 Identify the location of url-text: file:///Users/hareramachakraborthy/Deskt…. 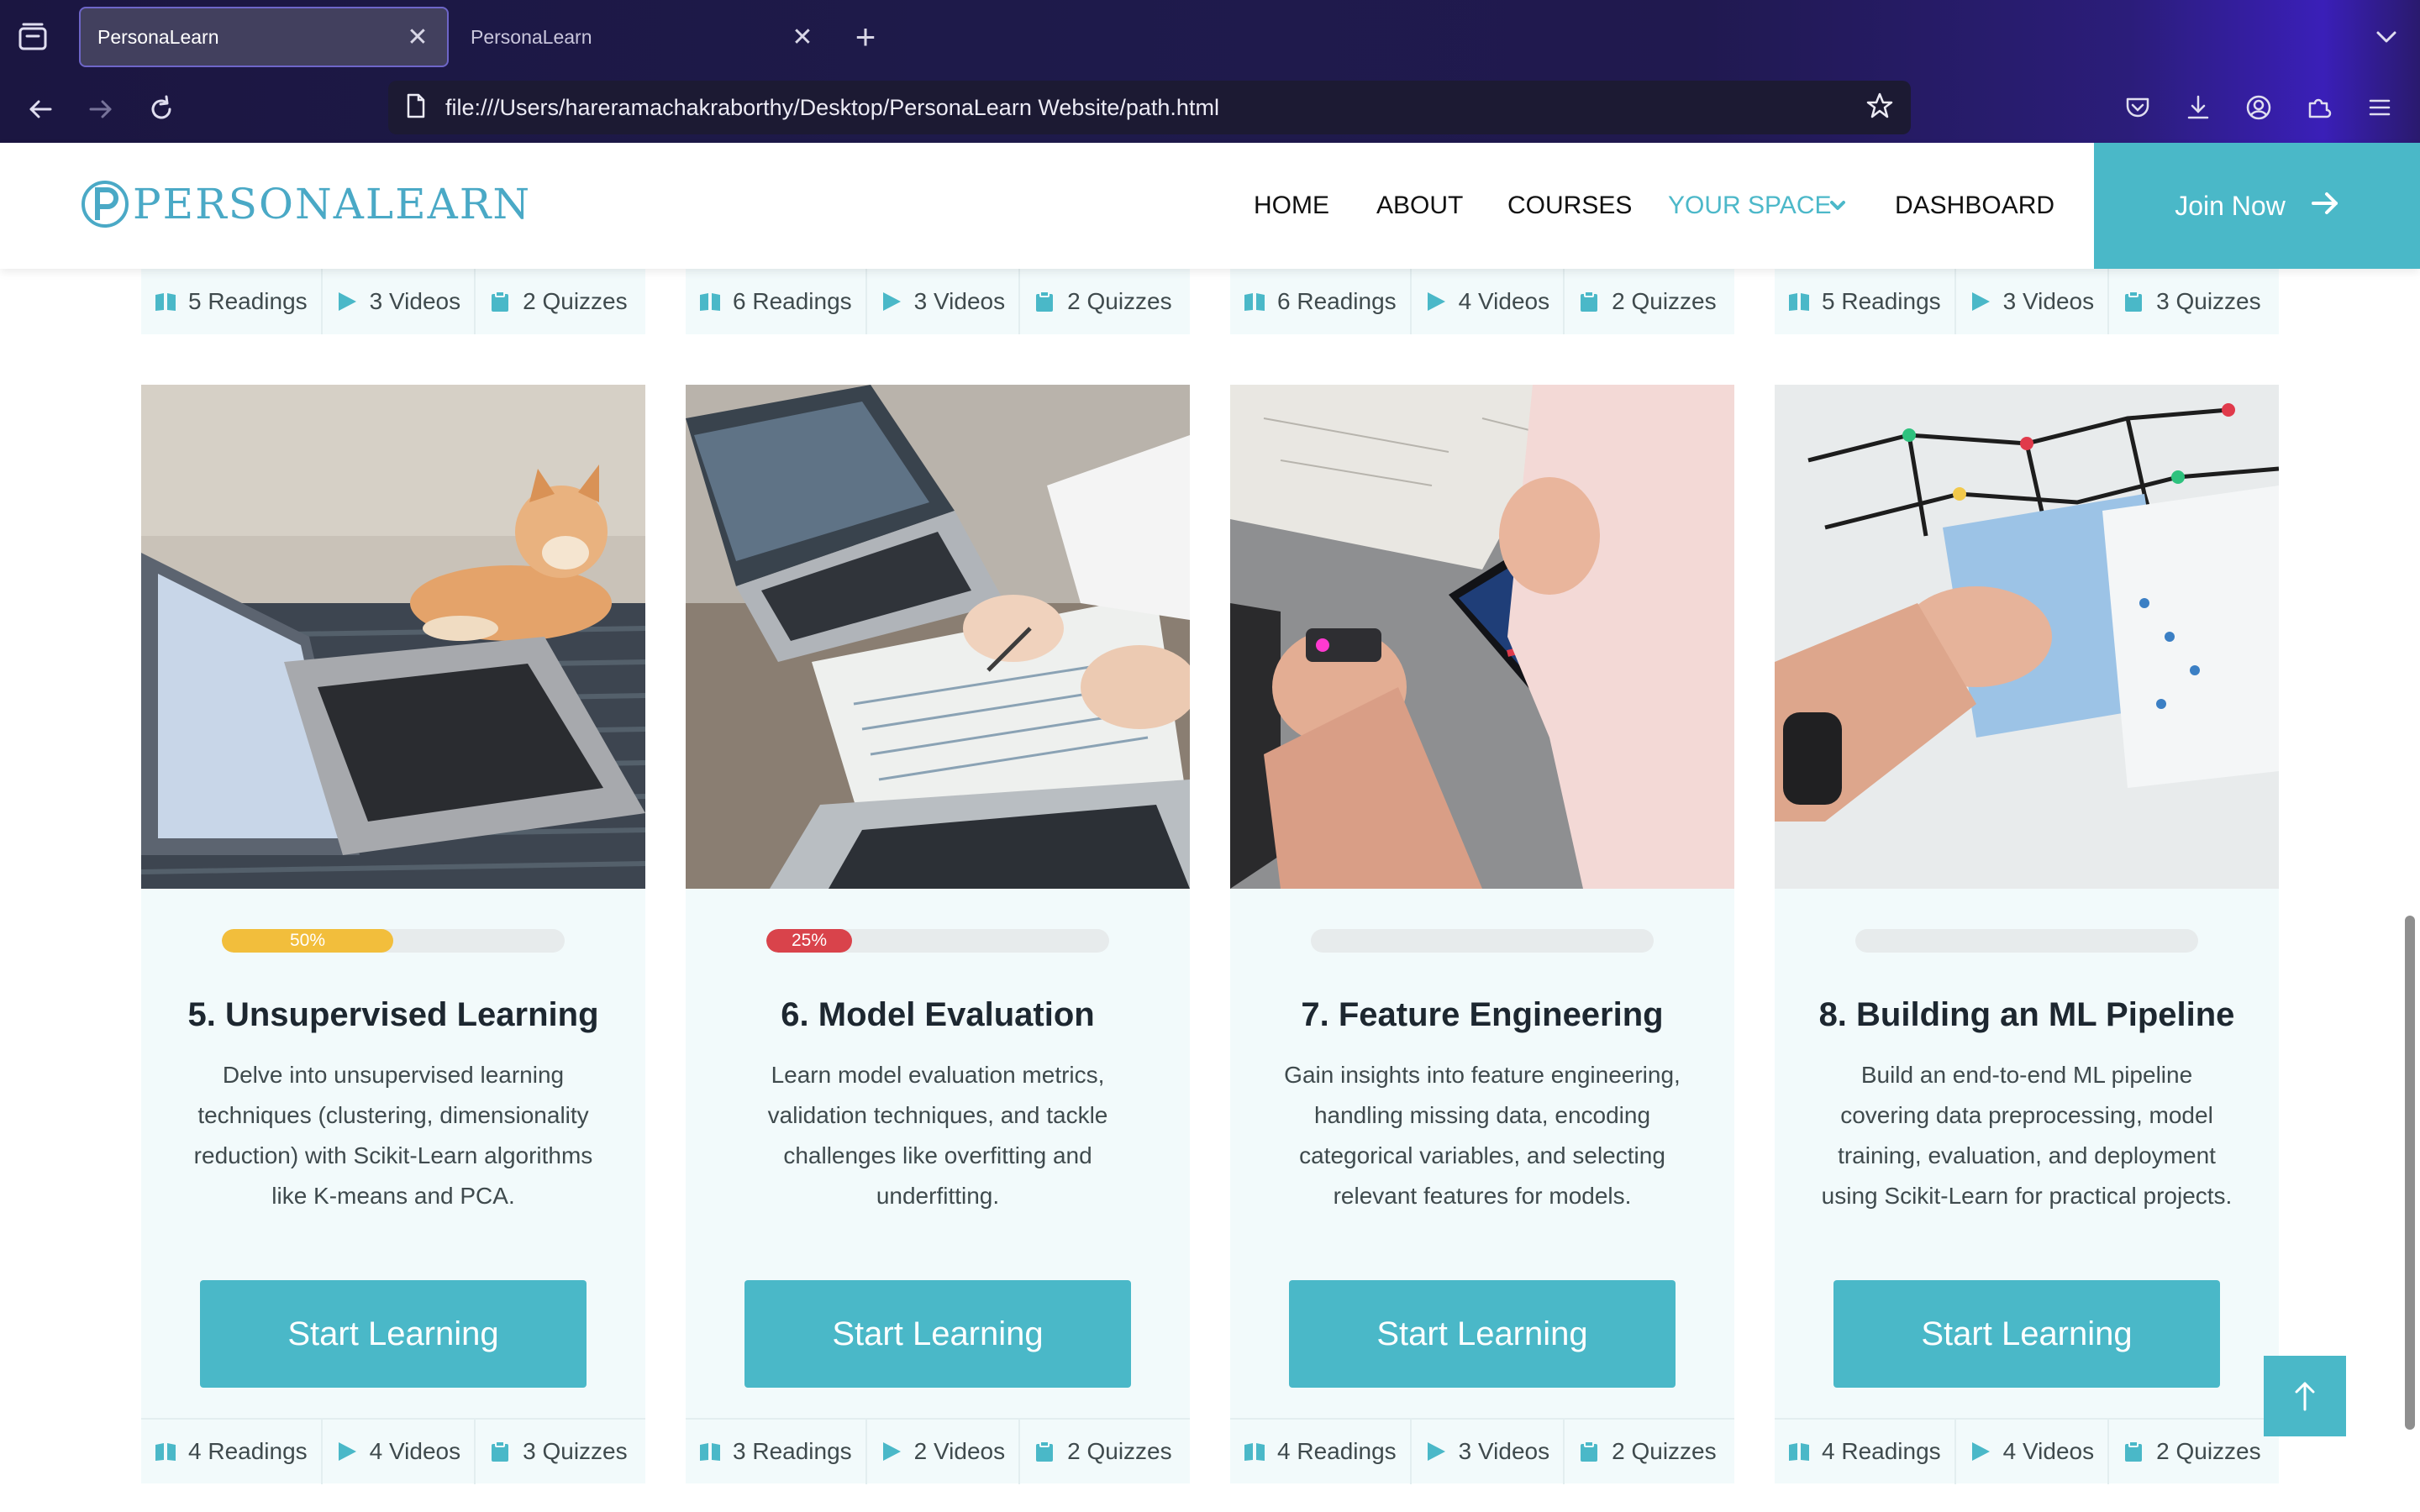
(1155, 108).